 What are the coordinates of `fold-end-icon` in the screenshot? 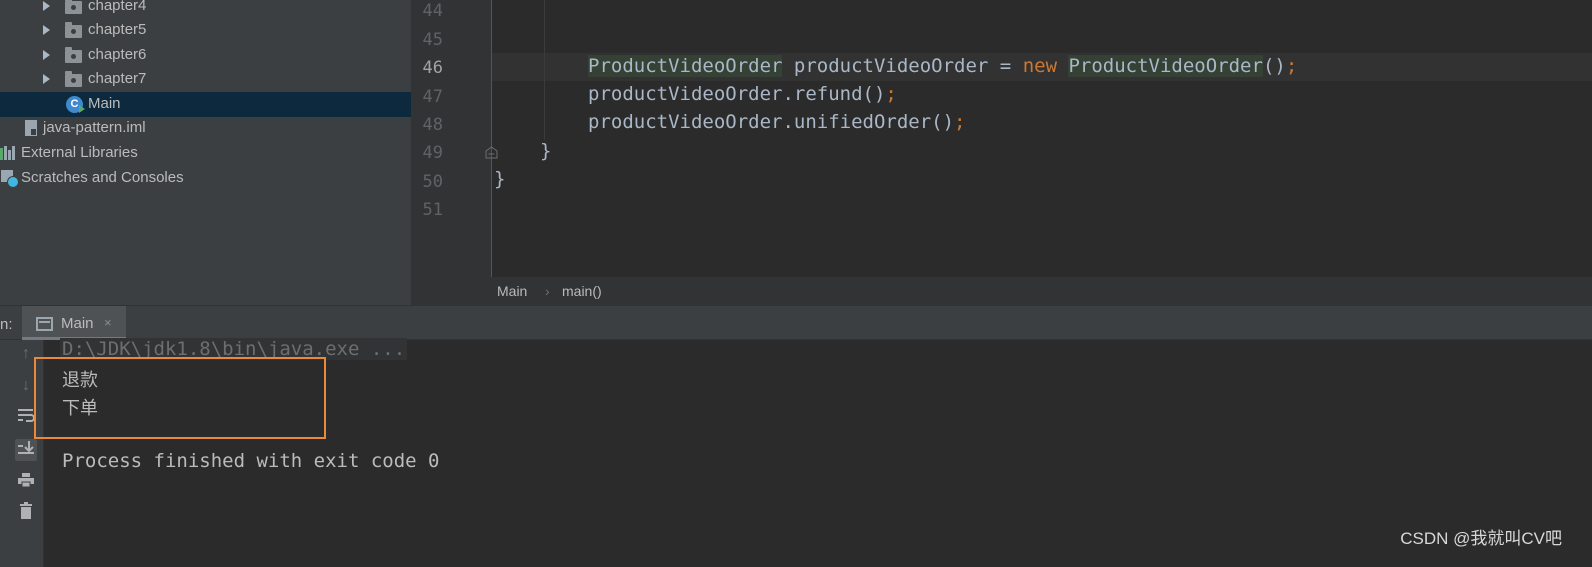 It's located at (491, 152).